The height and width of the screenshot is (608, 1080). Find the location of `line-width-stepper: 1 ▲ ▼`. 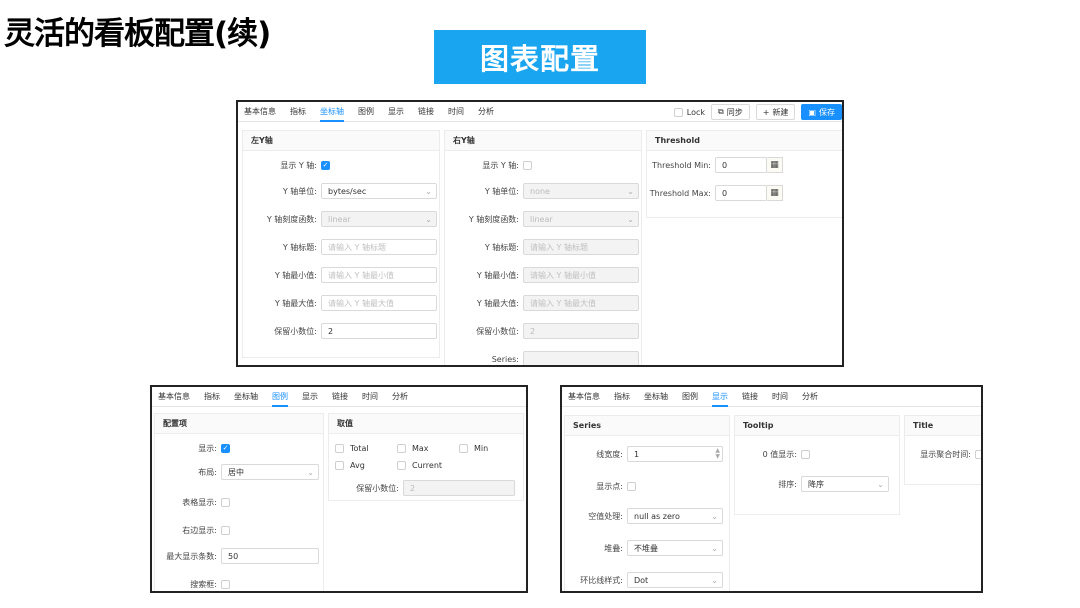

line-width-stepper: 1 ▲ ▼ is located at coordinates (675, 454).